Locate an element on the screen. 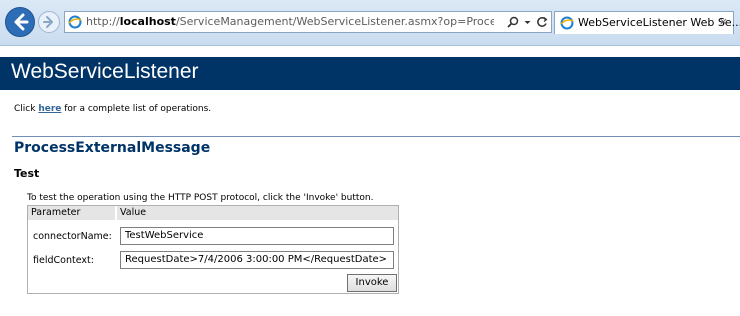  operation-title: ProcessExternalMessage is located at coordinates (112, 148).